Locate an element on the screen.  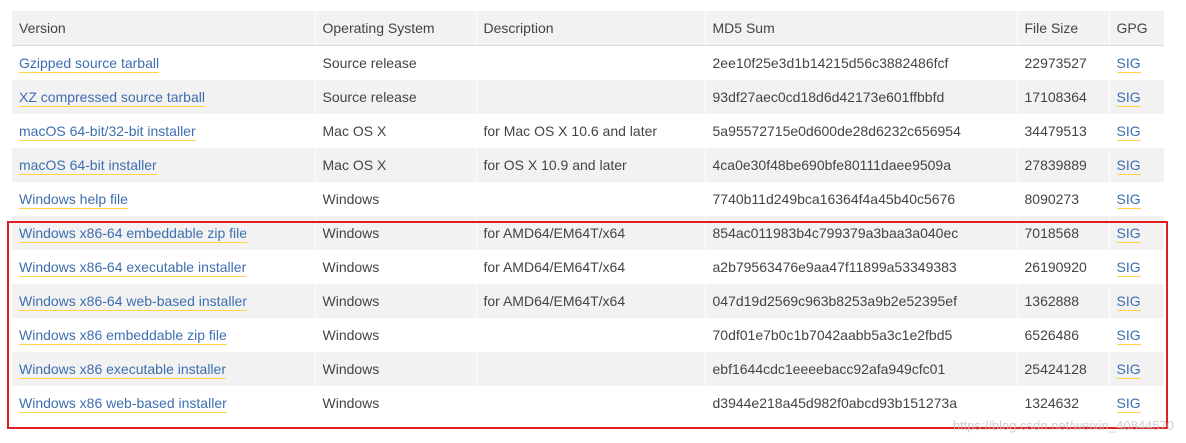
cell-md5-sum: 4ca0e30f48be690bfe80111daee9509a is located at coordinates (861, 165).